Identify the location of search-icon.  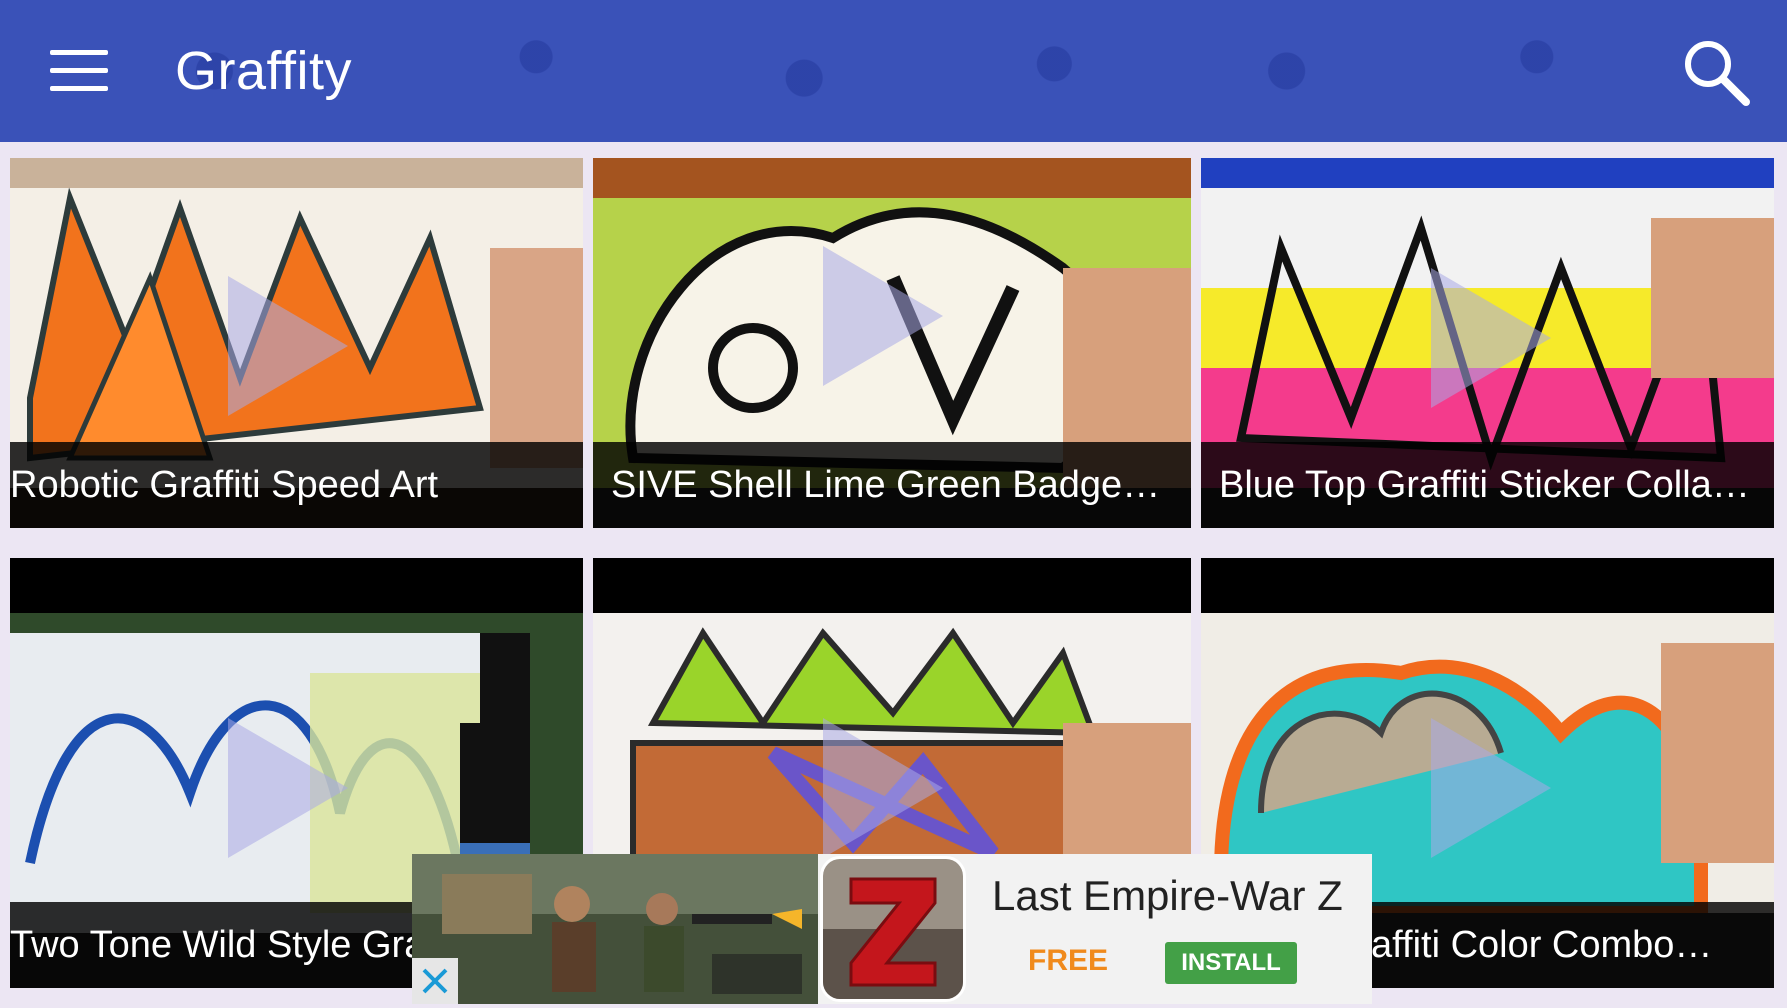
(1716, 72).